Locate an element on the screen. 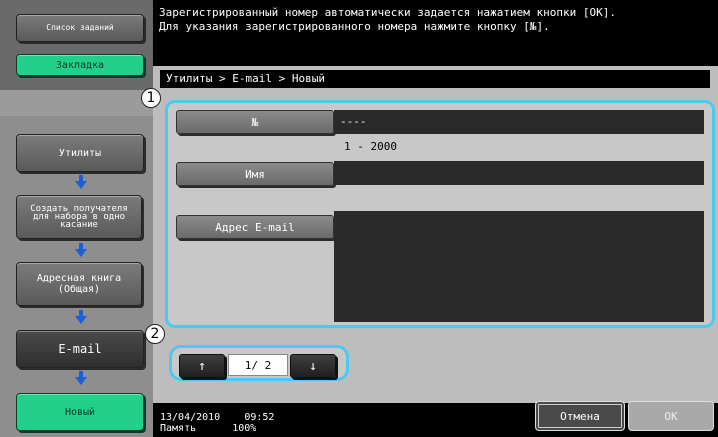 The width and height of the screenshot is (718, 437). number-label: № is located at coordinates (255, 122).